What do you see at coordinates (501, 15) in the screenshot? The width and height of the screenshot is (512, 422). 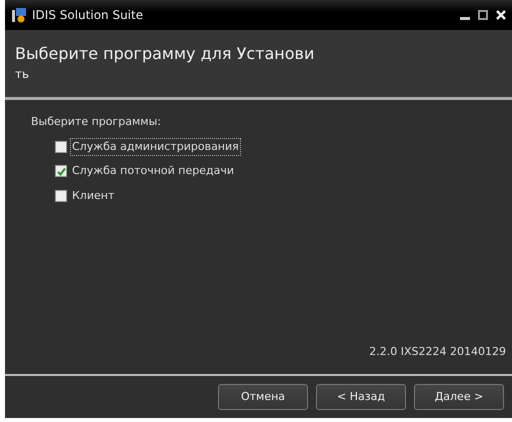 I see `close-icon` at bounding box center [501, 15].